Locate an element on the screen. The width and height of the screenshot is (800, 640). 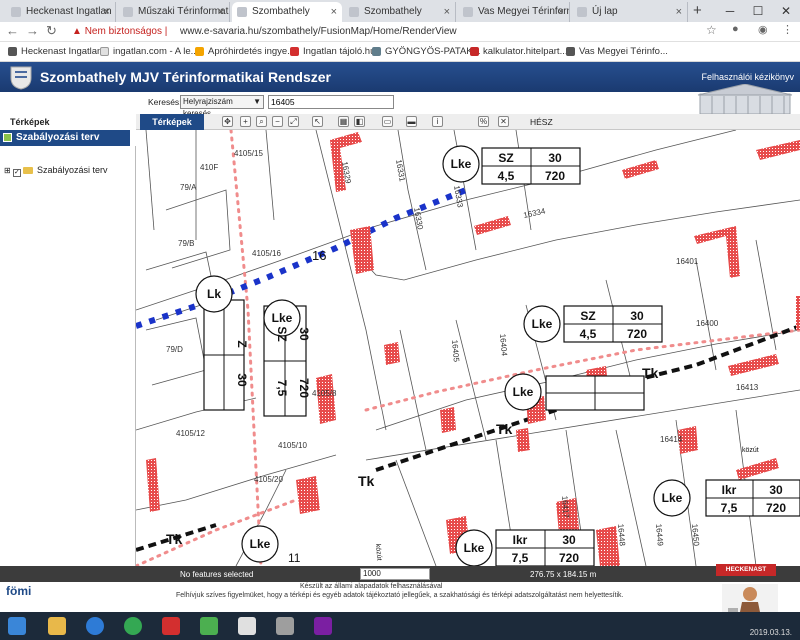
parcel-label: 79/B is located at coordinates (186, 243).